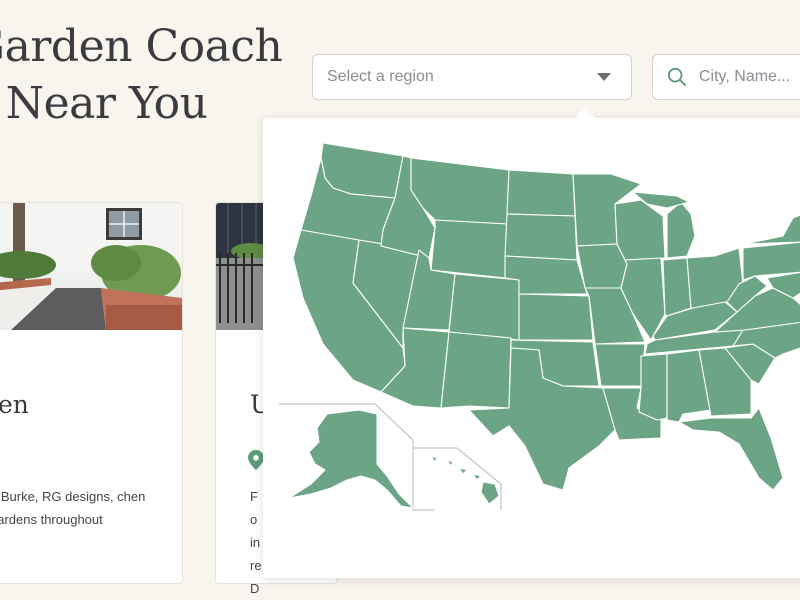 The width and height of the screenshot is (800, 600). What do you see at coordinates (681, 230) in the screenshot?
I see `state-michigan` at bounding box center [681, 230].